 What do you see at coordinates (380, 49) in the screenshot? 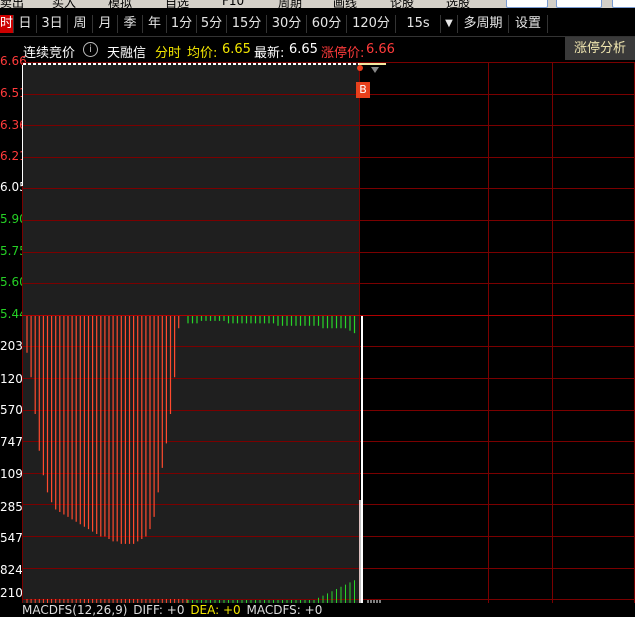
I see `limit-price-value: 6.66` at bounding box center [380, 49].